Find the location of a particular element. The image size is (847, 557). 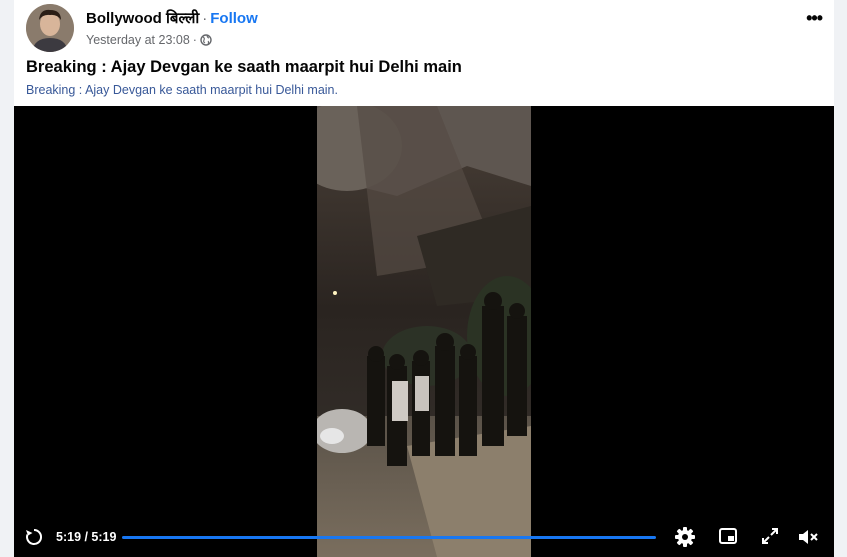

profile-photo is located at coordinates (50, 28).